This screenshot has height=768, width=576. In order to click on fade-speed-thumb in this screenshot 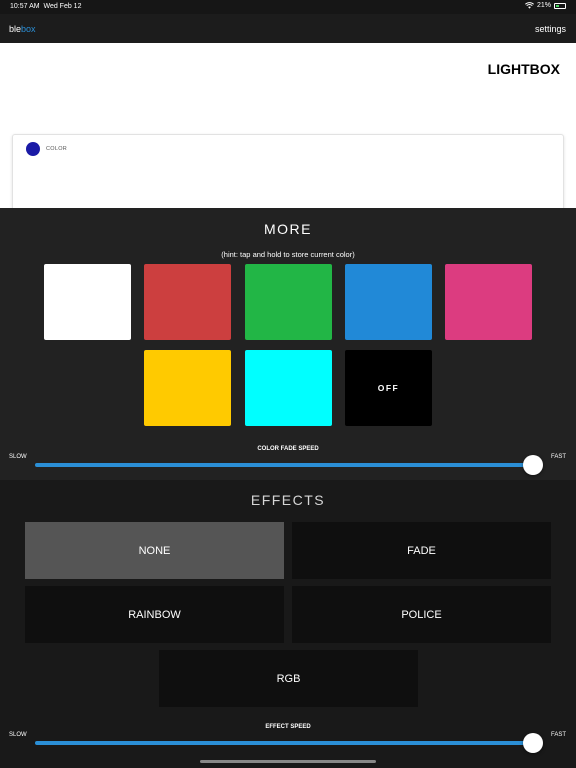, I will do `click(533, 465)`.